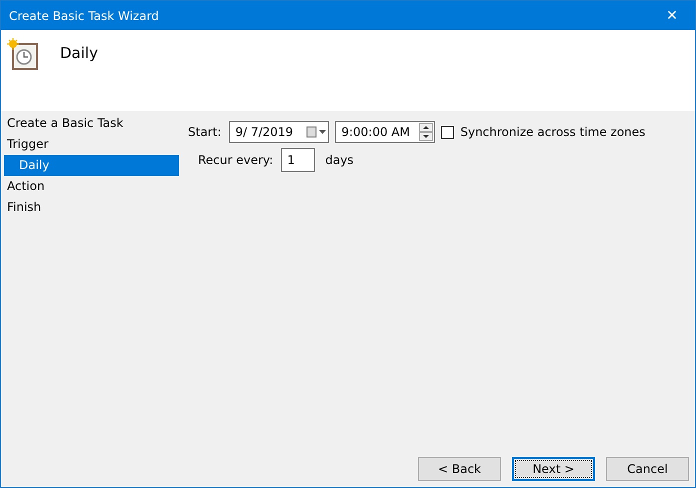 The image size is (696, 488). I want to click on step-item: Daily, so click(91, 165).